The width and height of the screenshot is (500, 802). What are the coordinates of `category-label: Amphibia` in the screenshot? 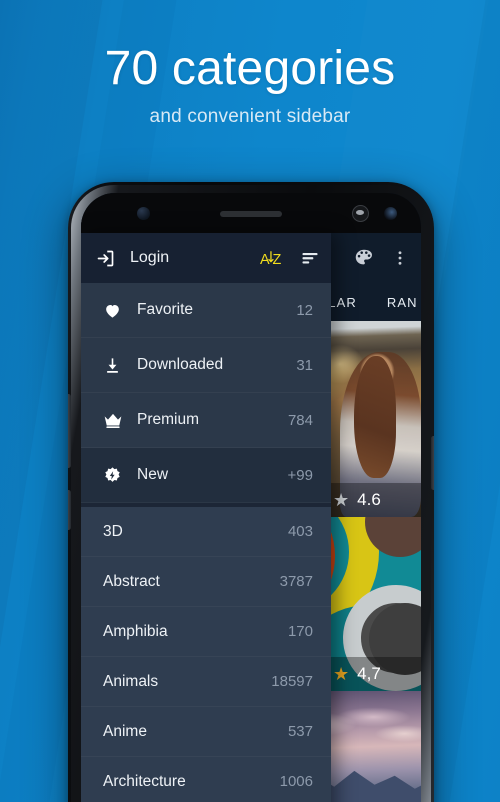 It's located at (135, 631).